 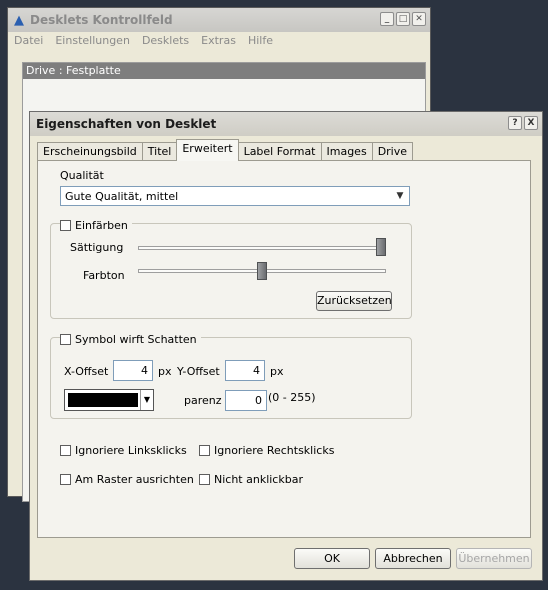 What do you see at coordinates (65, 479) in the screenshot?
I see `snap-to-grid-checkbox` at bounding box center [65, 479].